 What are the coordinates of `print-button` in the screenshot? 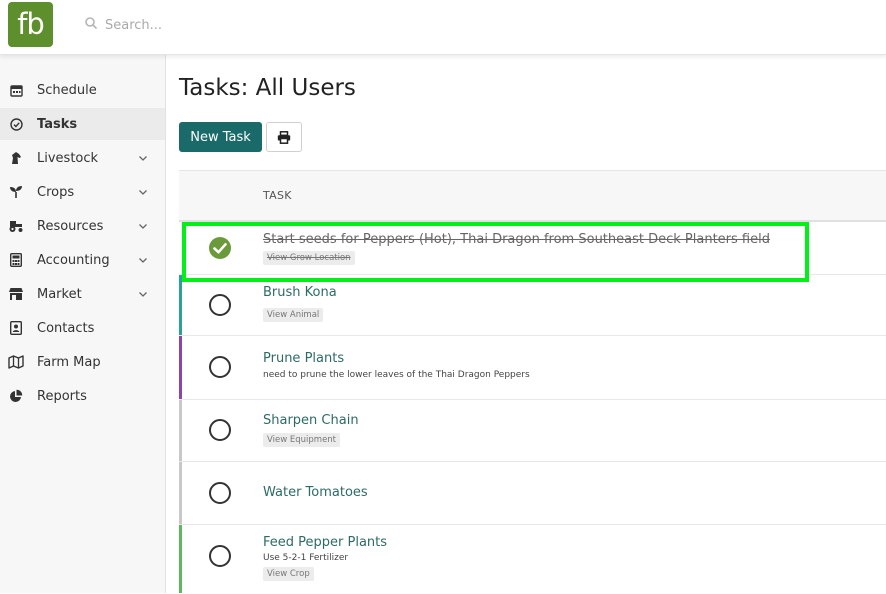 It's located at (284, 137).